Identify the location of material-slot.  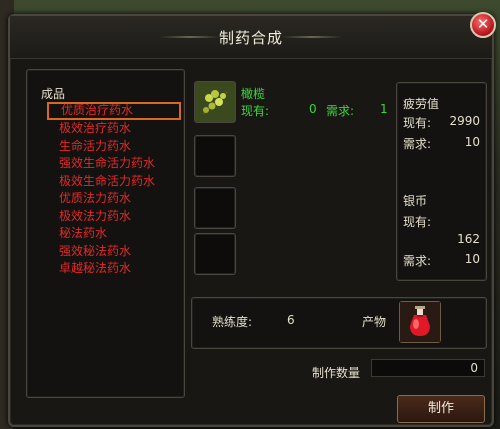
(215, 102).